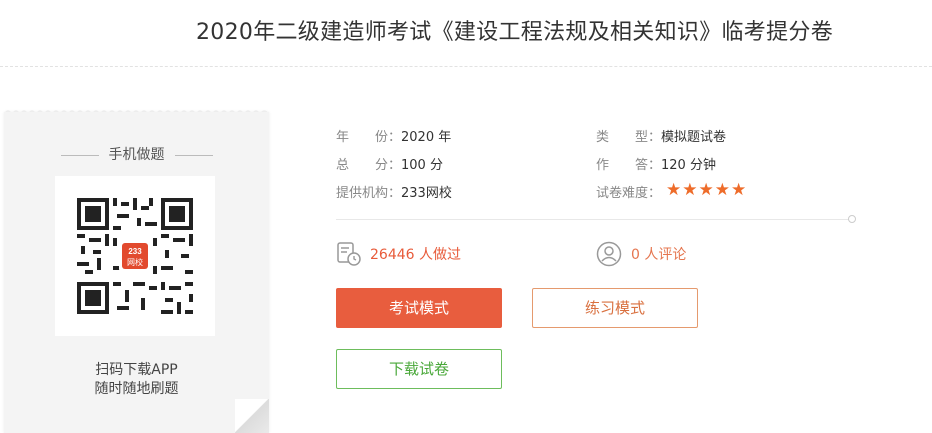 Image resolution: width=932 pixels, height=433 pixels. I want to click on exam-mode-button: 考试模式, so click(419, 308).